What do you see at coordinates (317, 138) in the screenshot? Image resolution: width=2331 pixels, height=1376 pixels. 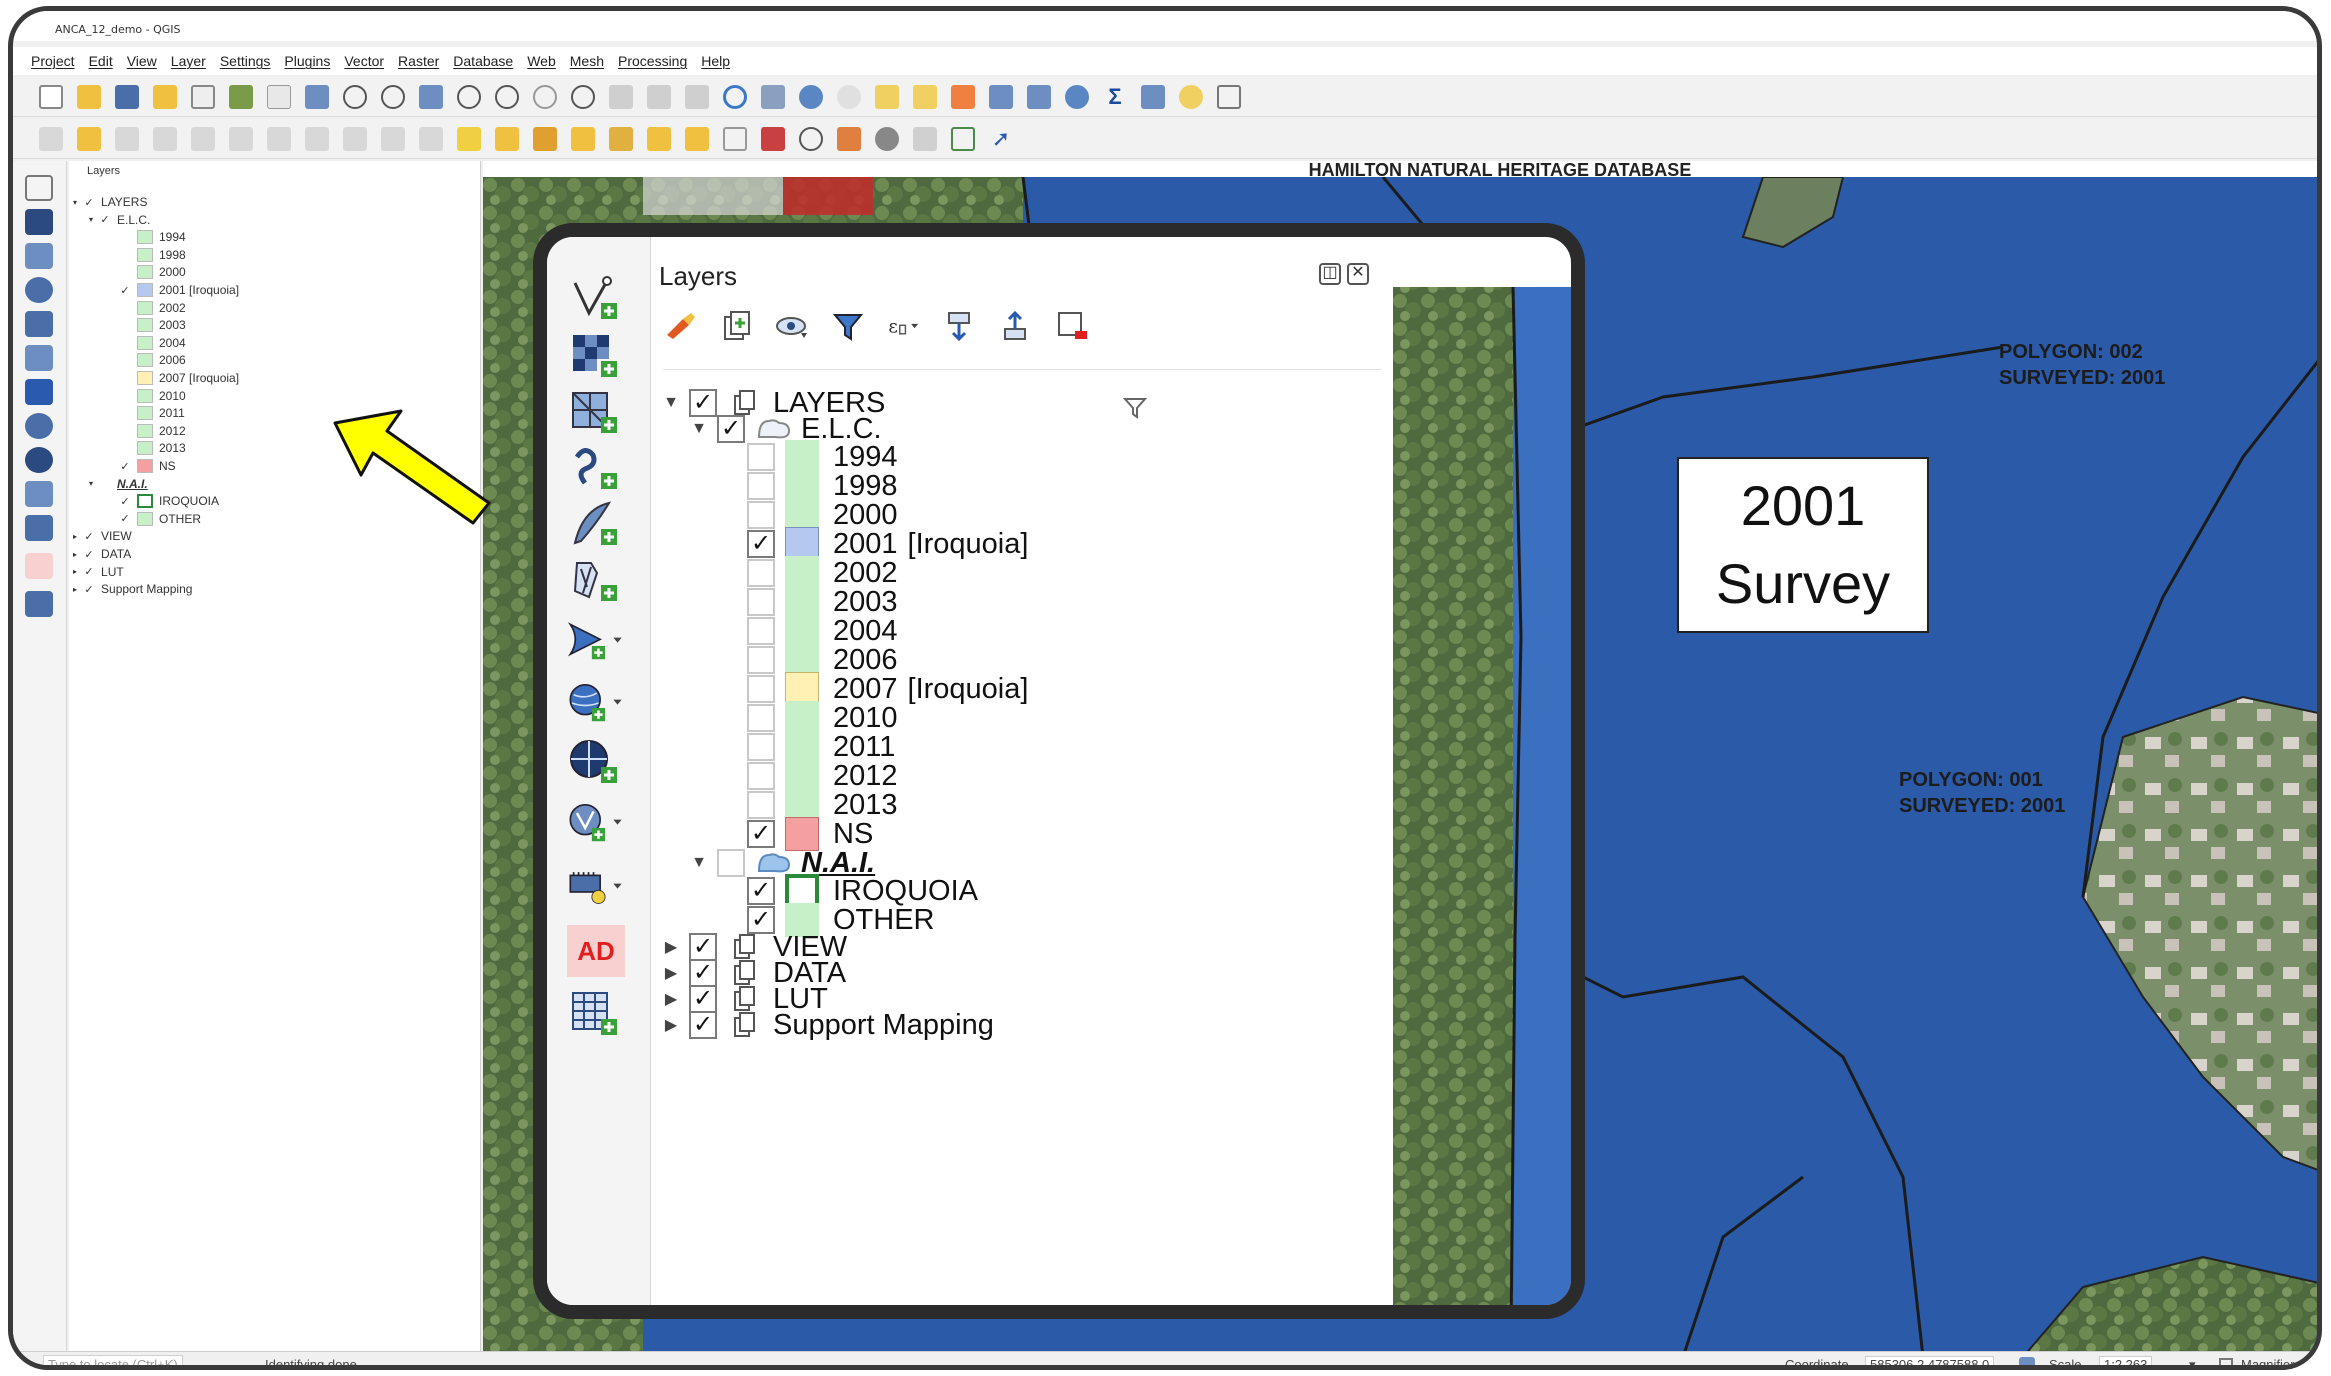 I see `copy-features-icon` at bounding box center [317, 138].